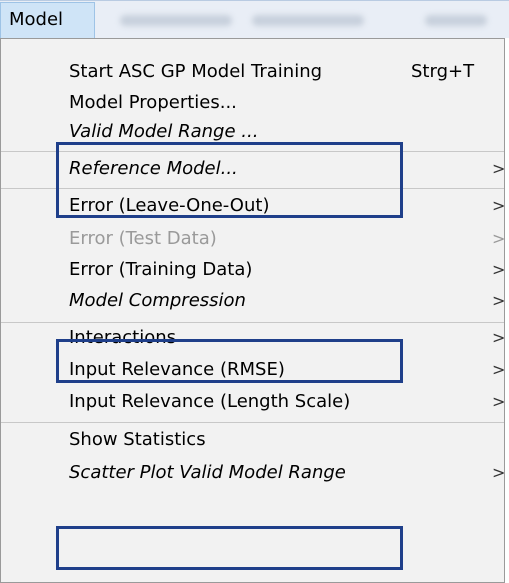  Describe the element at coordinates (210, 401) in the screenshot. I see `menu-item-label: Input Relevance (Length Scale)` at that location.